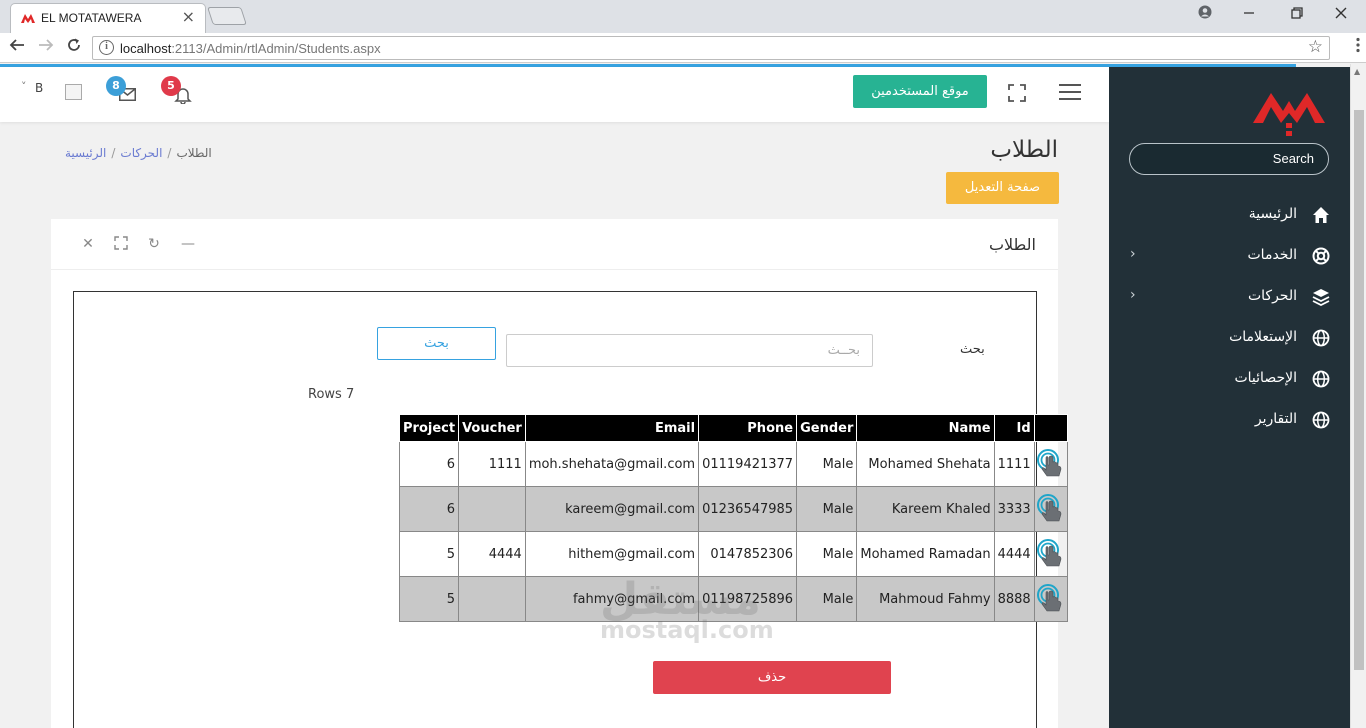 The height and width of the screenshot is (728, 1366). Describe the element at coordinates (276, 48) in the screenshot. I see `url-path: :2113/Admin/rtlAdmin/Students.aspx` at that location.